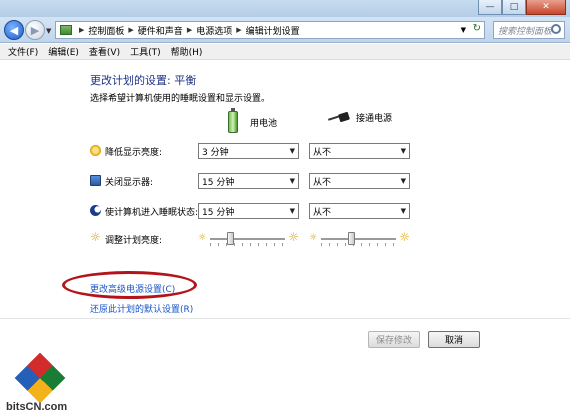  I want to click on breadcrumb-control-panel: 控制面板, so click(106, 30).